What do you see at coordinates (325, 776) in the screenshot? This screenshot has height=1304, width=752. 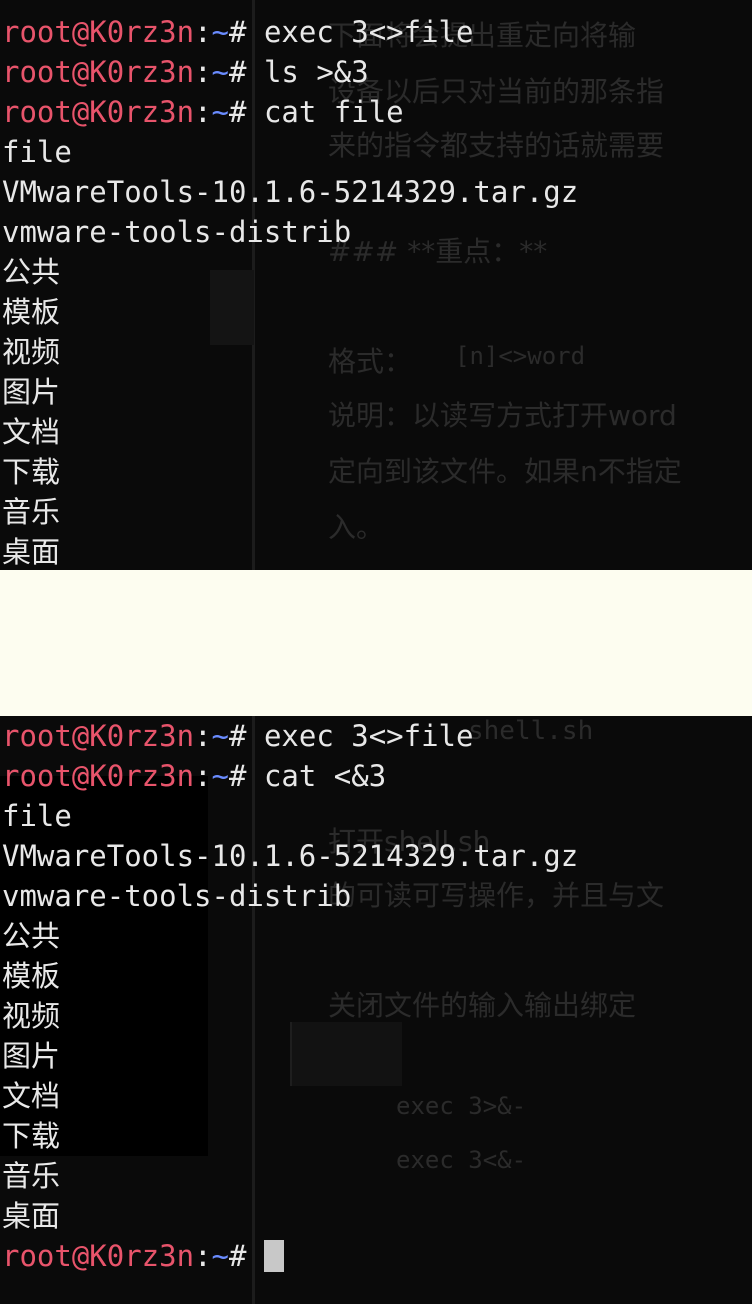 I see `command-text: cat <&3` at bounding box center [325, 776].